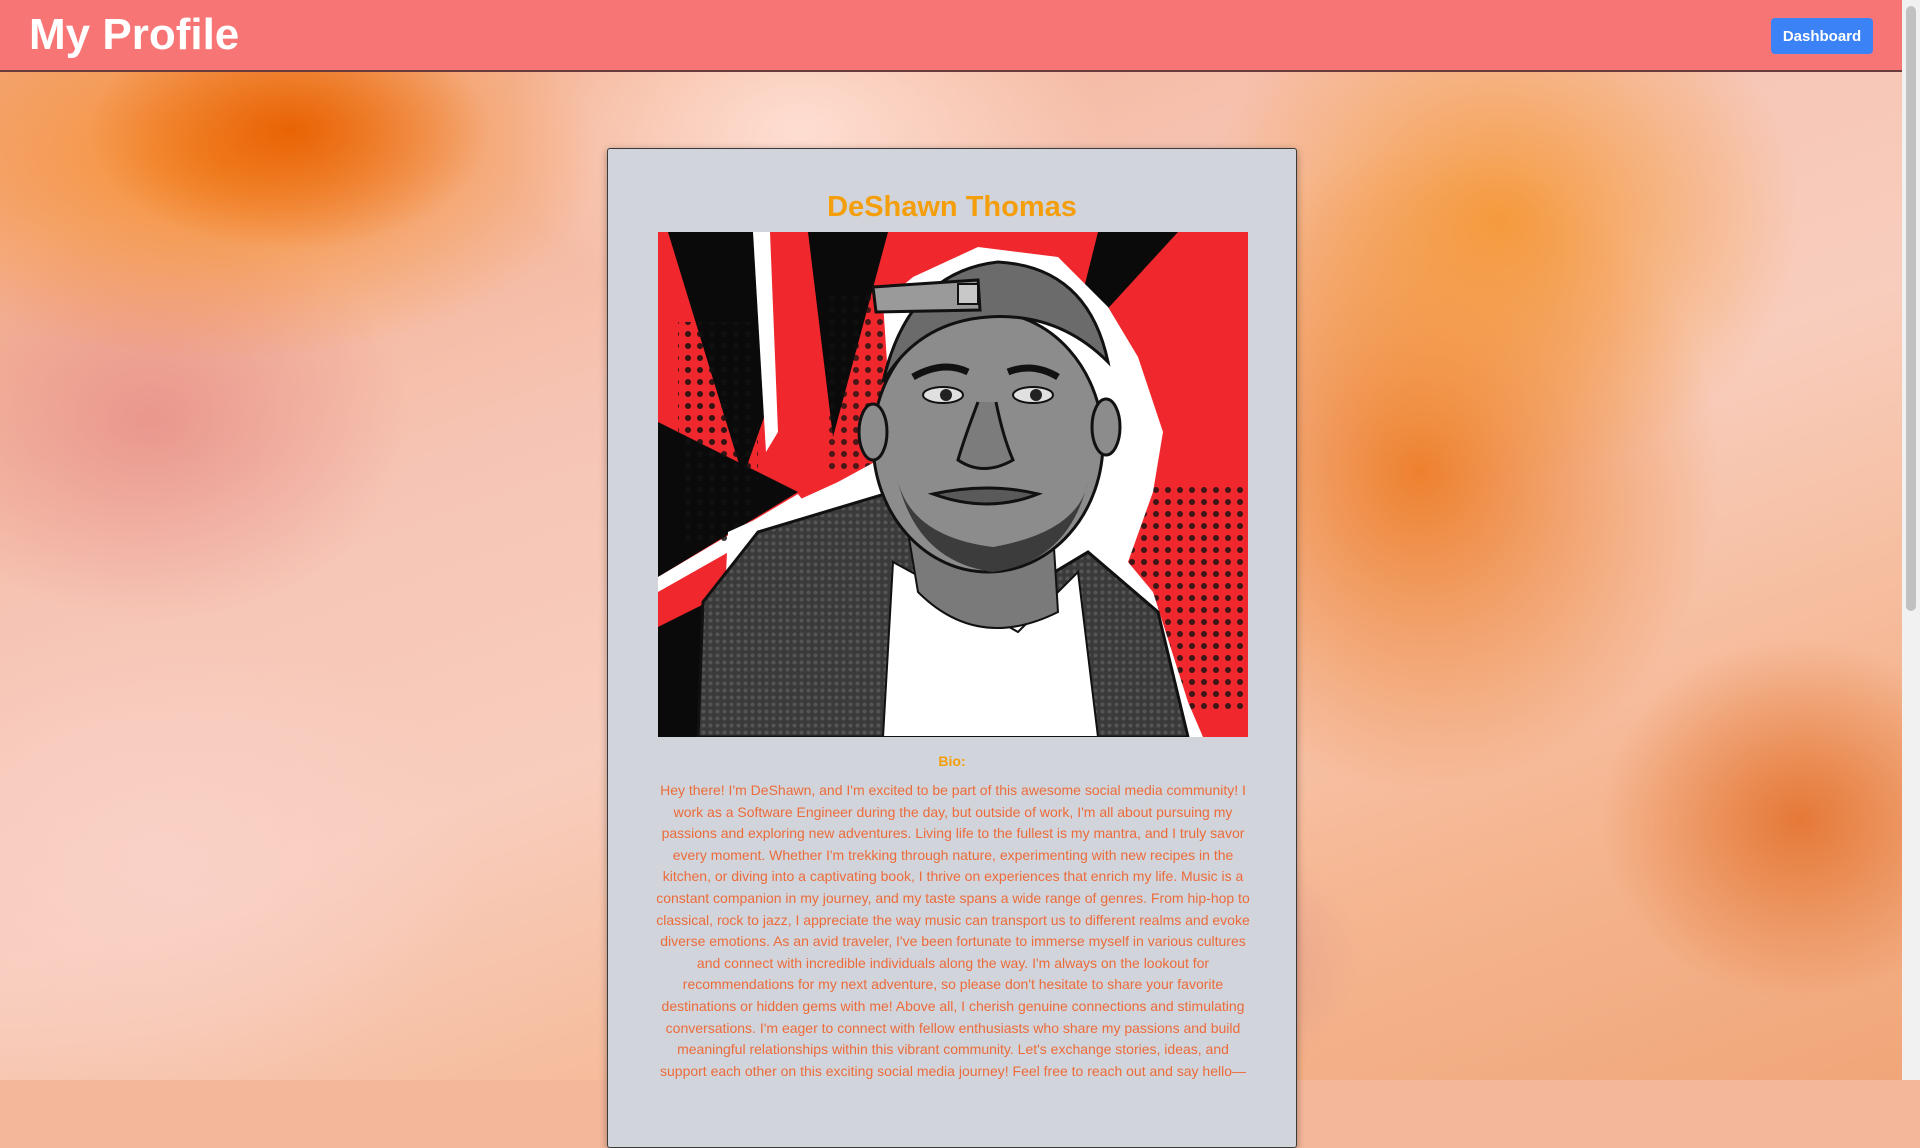 The width and height of the screenshot is (1920, 1148). I want to click on profile-avatar, so click(953, 484).